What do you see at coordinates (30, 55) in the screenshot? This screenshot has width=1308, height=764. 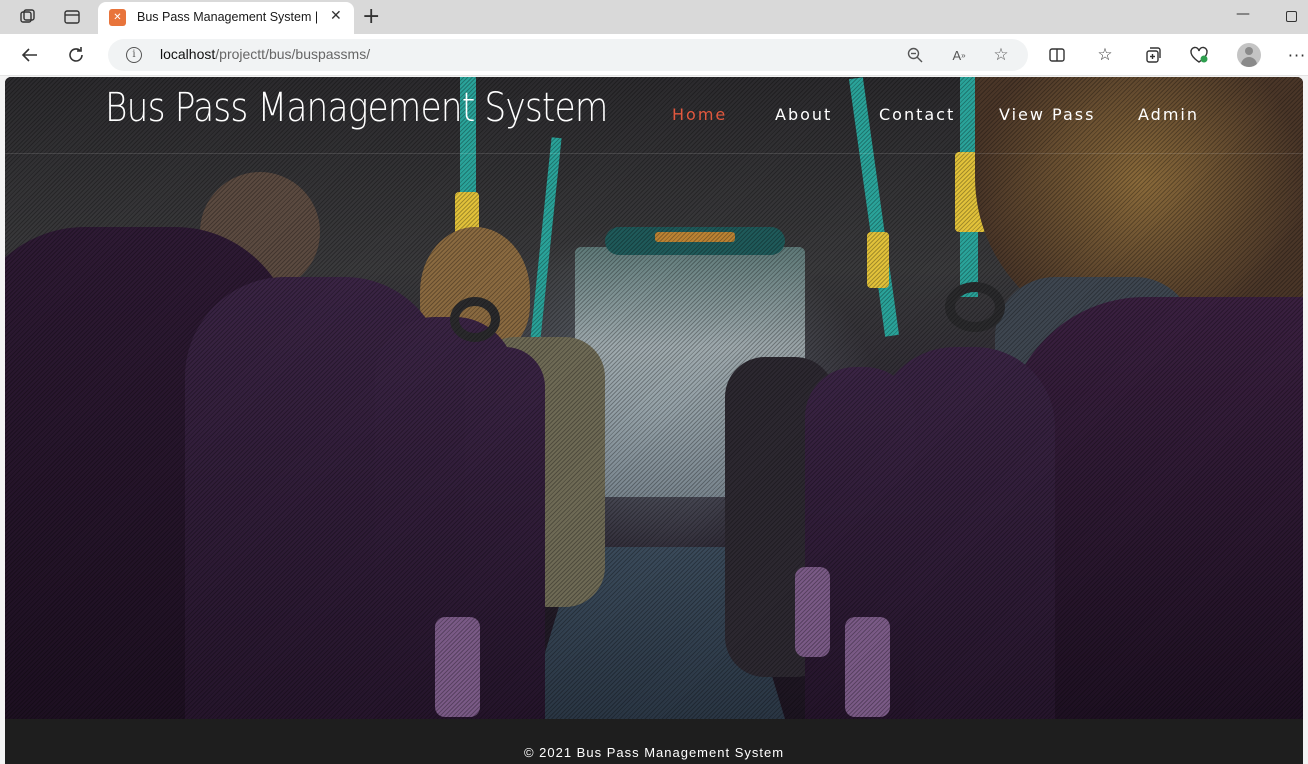 I see `back-arrow-icon` at bounding box center [30, 55].